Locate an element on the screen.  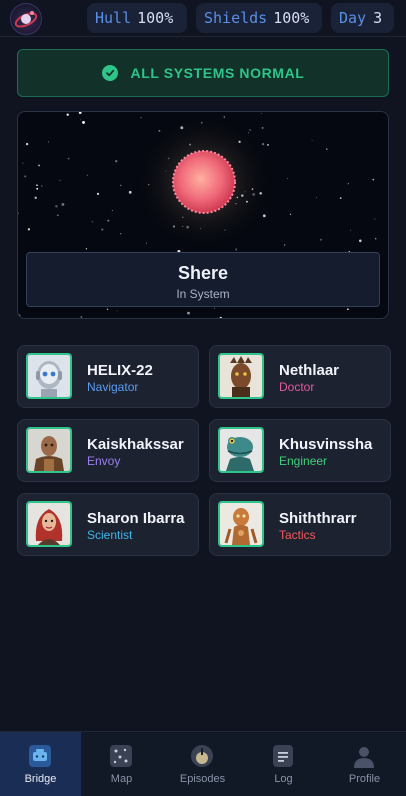
crew-name: Shiththrarr is located at coordinates (318, 518).